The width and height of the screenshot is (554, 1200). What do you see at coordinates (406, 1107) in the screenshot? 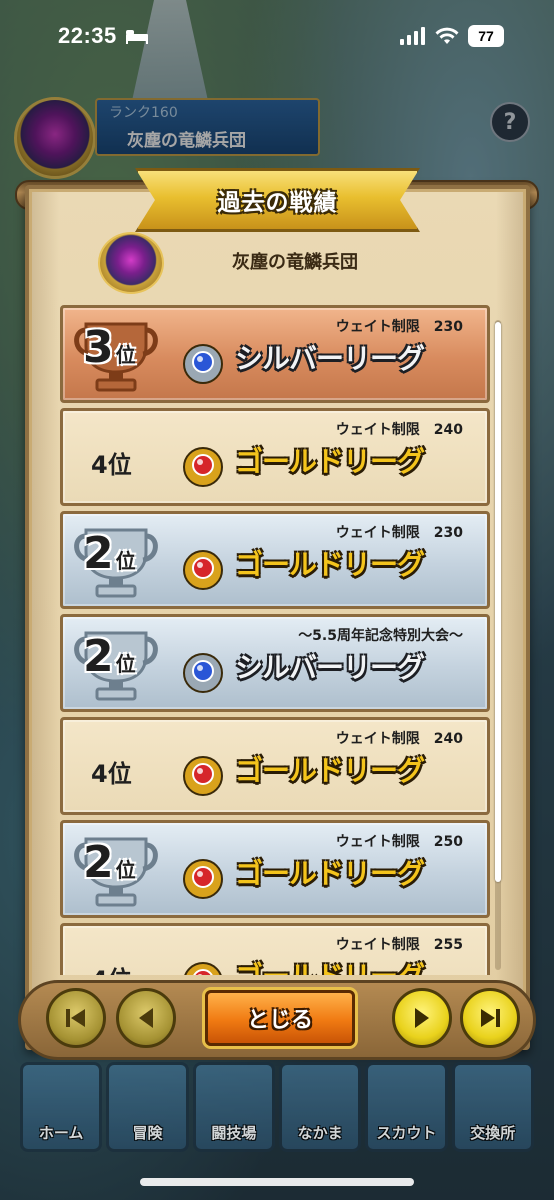
I see `nav-scout: スカウト` at bounding box center [406, 1107].